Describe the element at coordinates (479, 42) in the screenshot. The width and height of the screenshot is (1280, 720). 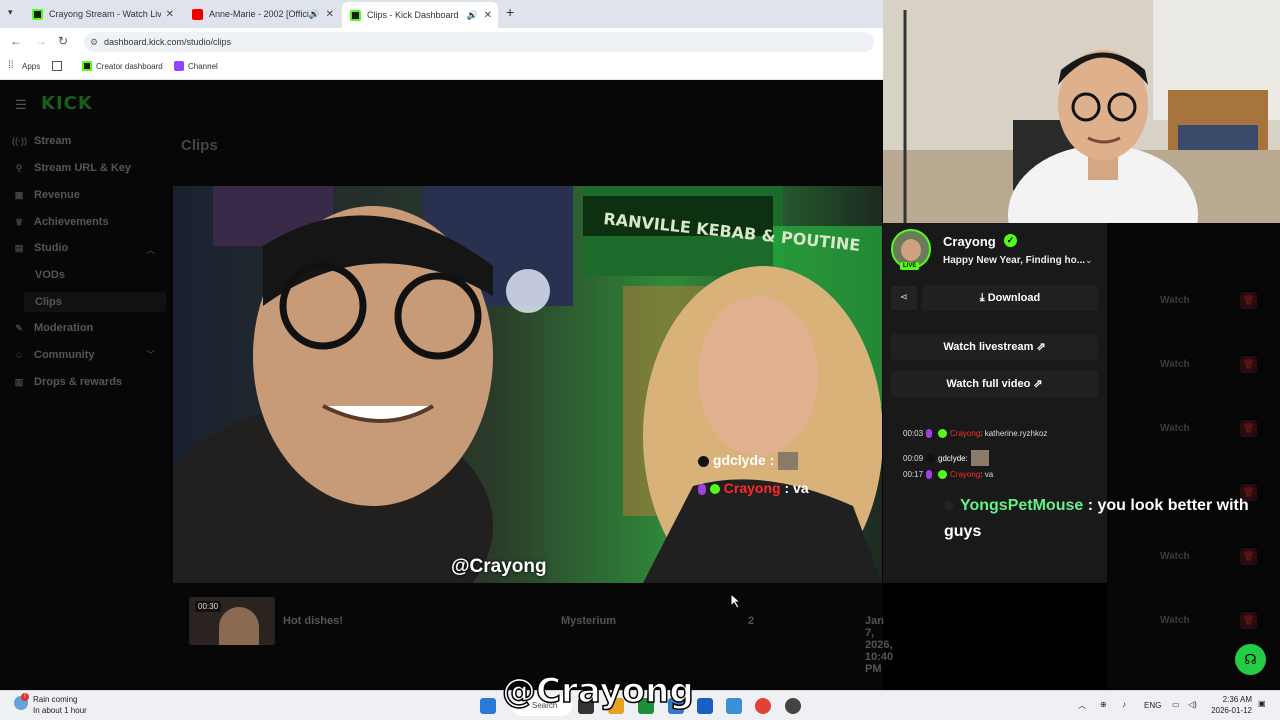
I see `url-input: ⚙ dashboard.kick.com/studio/clips` at that location.